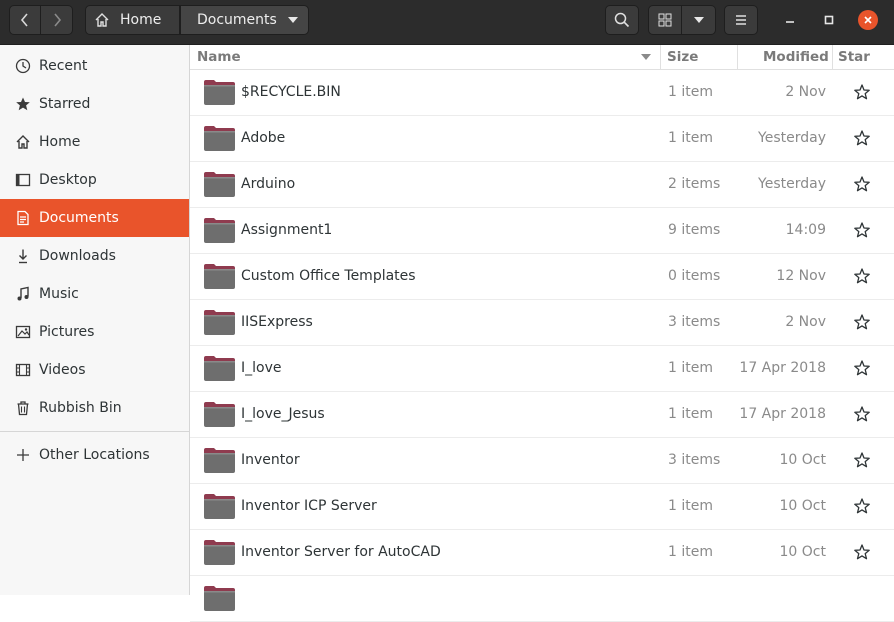 Image resolution: width=894 pixels, height=622 pixels. Describe the element at coordinates (94, 370) in the screenshot. I see `sidebar-item-videos: Videos` at that location.